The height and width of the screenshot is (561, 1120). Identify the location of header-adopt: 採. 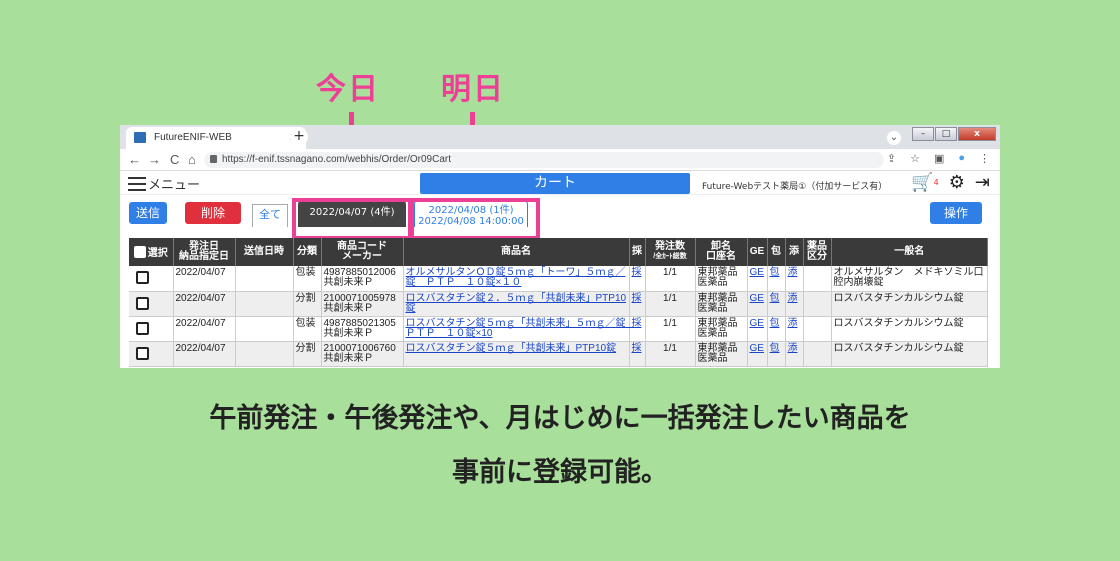
(637, 252).